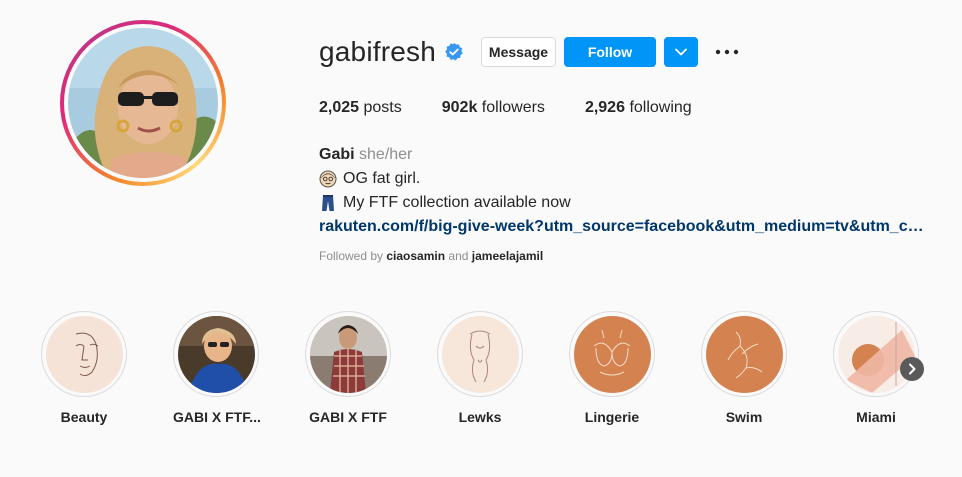 The width and height of the screenshot is (962, 477). I want to click on profile-avatar-ring, so click(143, 103).